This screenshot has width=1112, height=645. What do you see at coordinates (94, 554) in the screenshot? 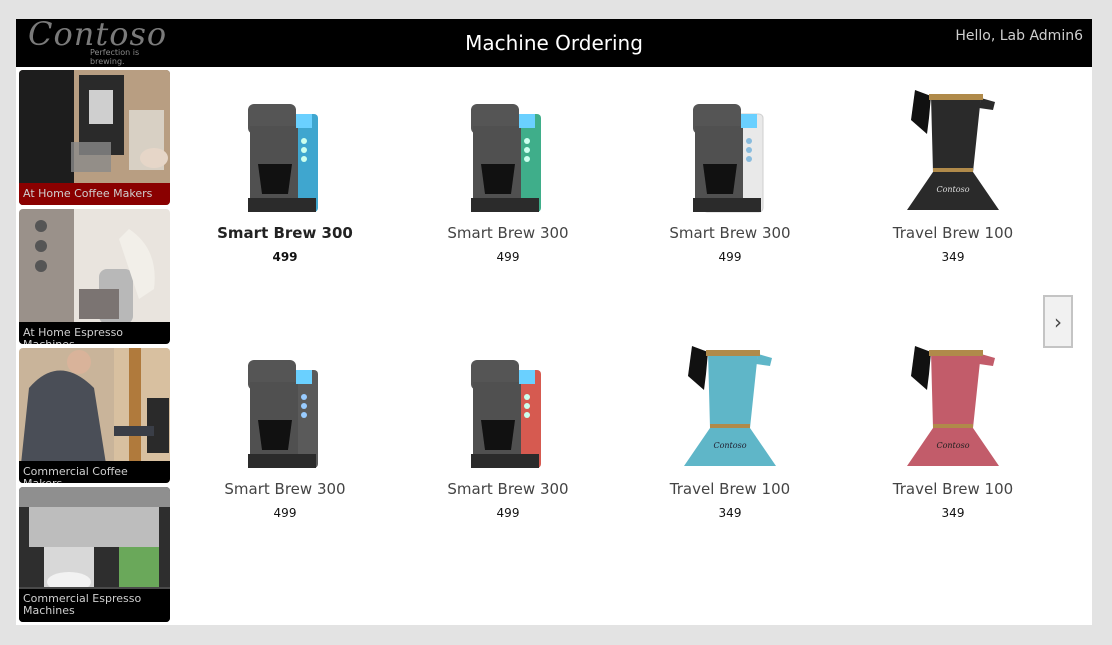
I see `category-commercial-espresso-machines: Commercial Espresso Machines` at bounding box center [94, 554].